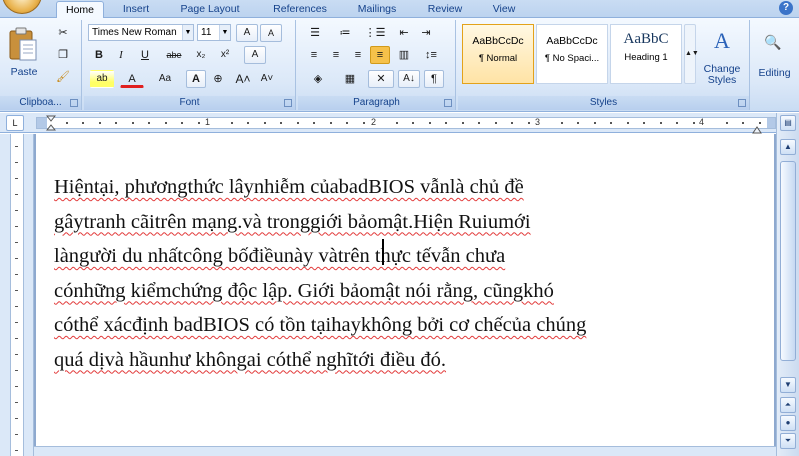  What do you see at coordinates (22, 7) in the screenshot?
I see `office-button` at bounding box center [22, 7].